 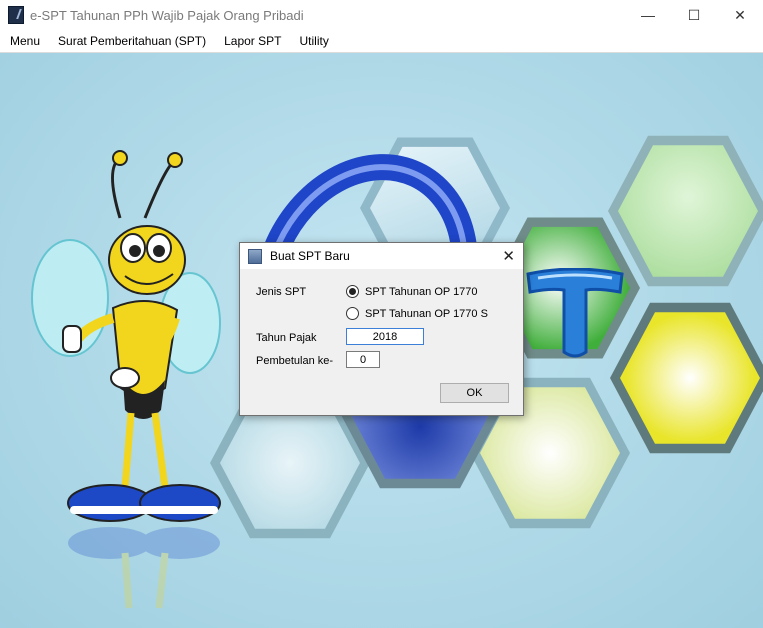 What do you see at coordinates (16, 15) in the screenshot?
I see `app-icon` at bounding box center [16, 15].